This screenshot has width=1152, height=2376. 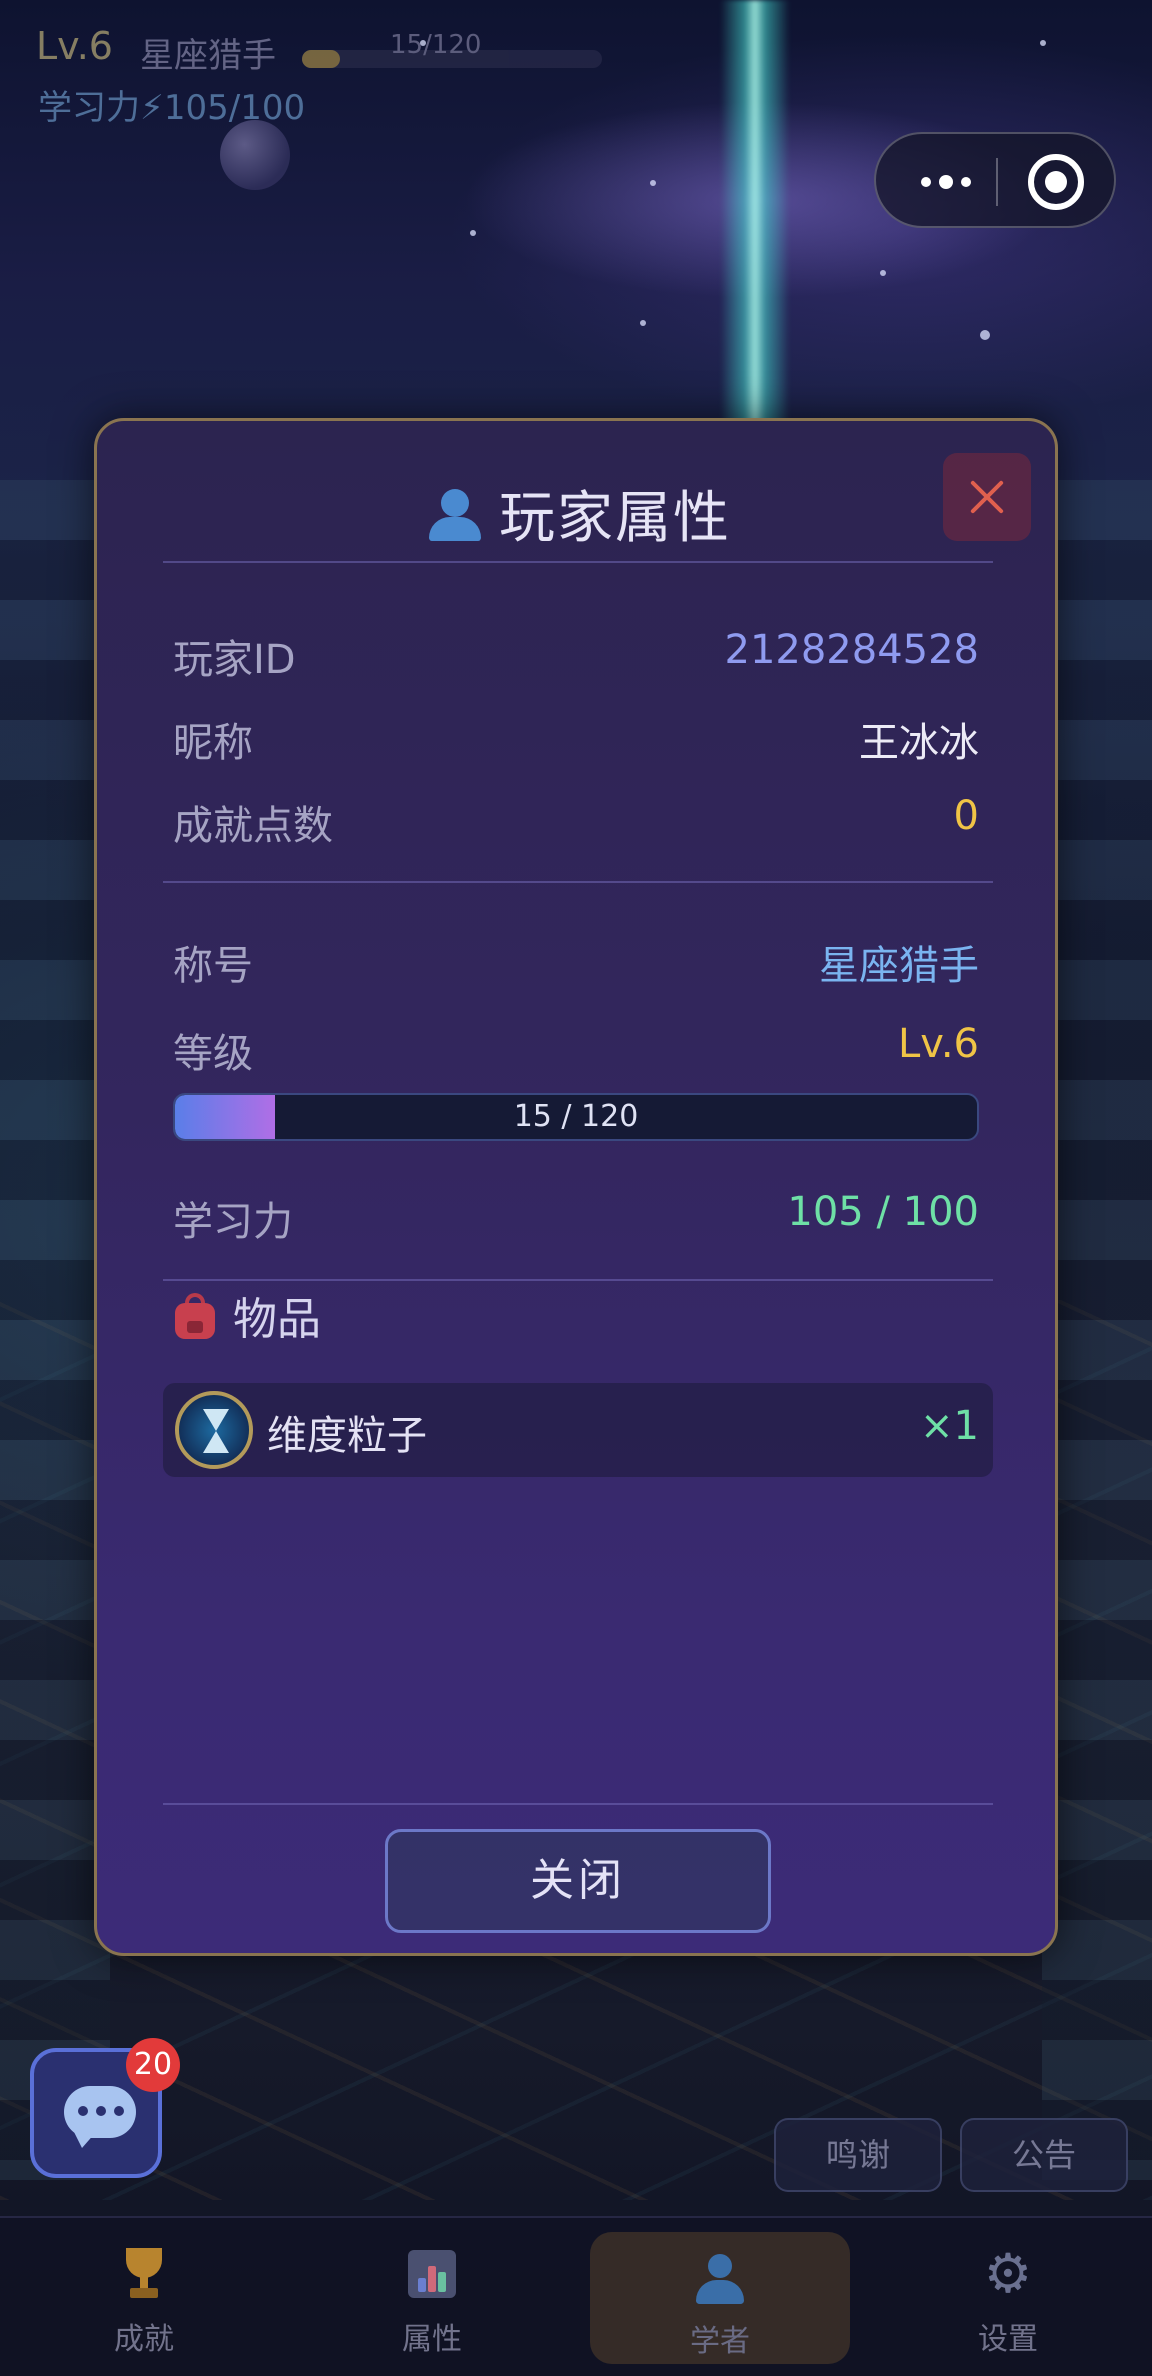 I want to click on top-title-text: 星座猎手, so click(x=208, y=56).